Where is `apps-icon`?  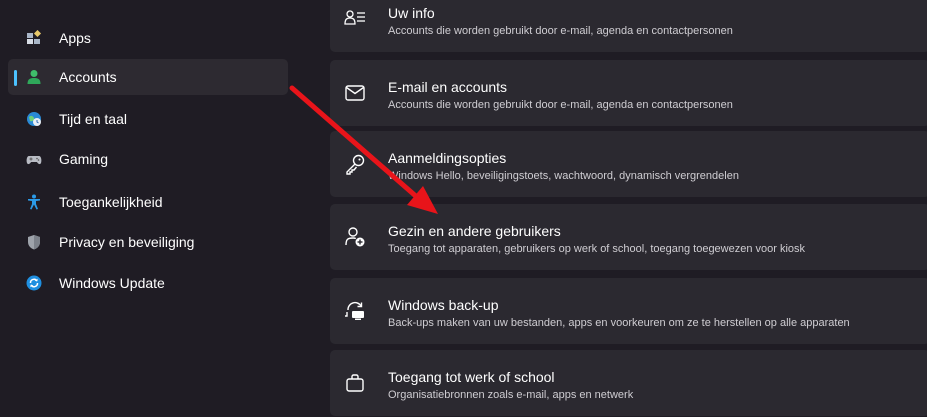 apps-icon is located at coordinates (34, 38).